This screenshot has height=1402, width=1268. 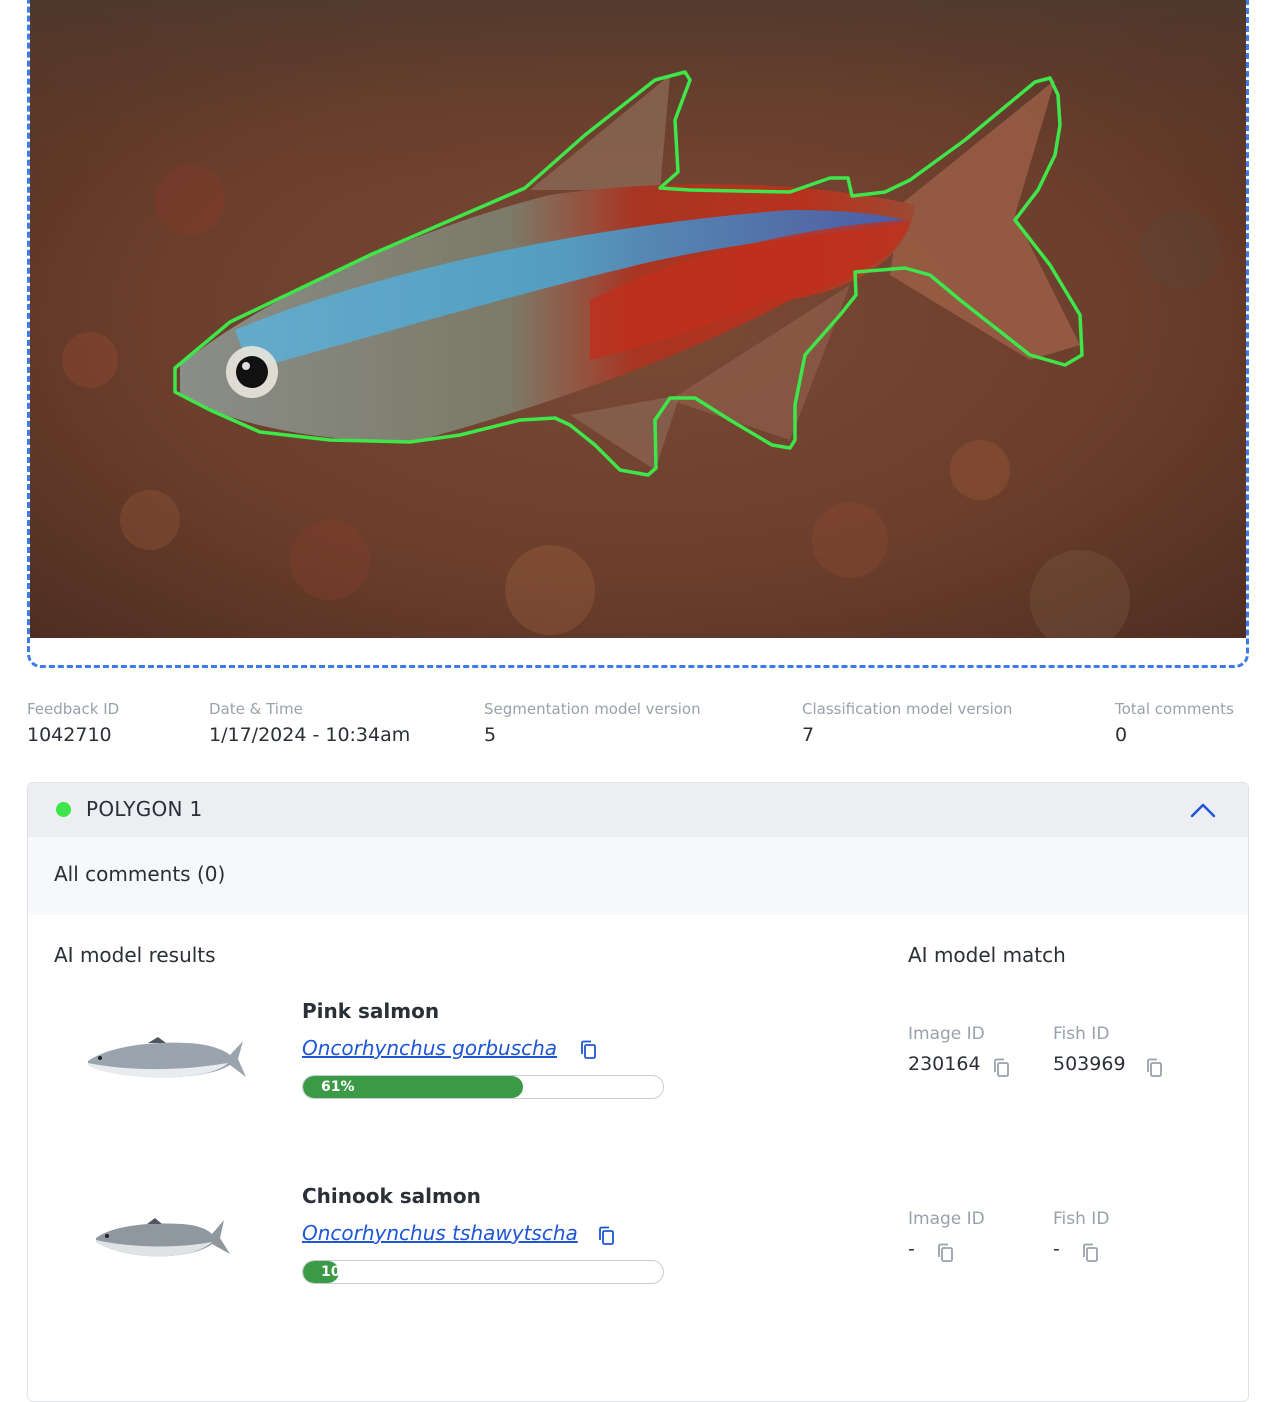 I want to click on chevron-up-icon, so click(x=1203, y=810).